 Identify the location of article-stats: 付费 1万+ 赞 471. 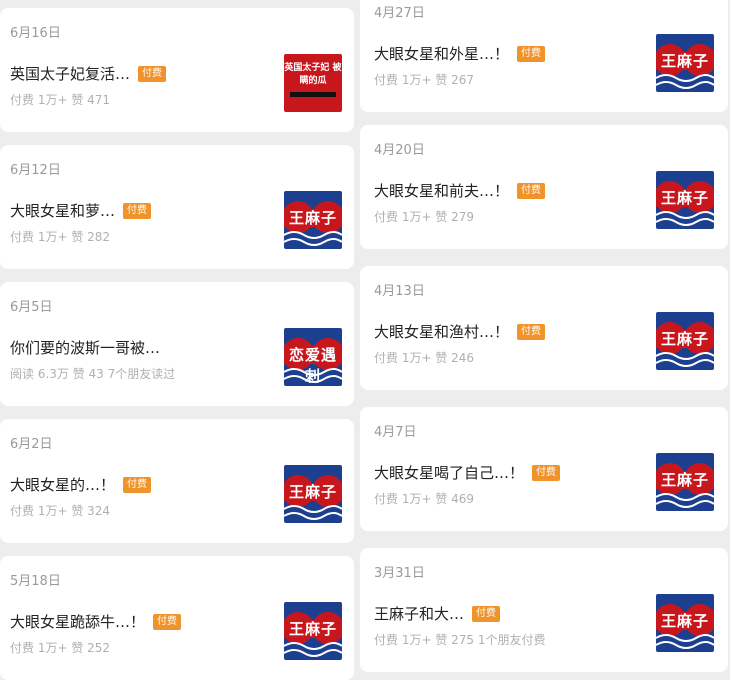
(60, 100).